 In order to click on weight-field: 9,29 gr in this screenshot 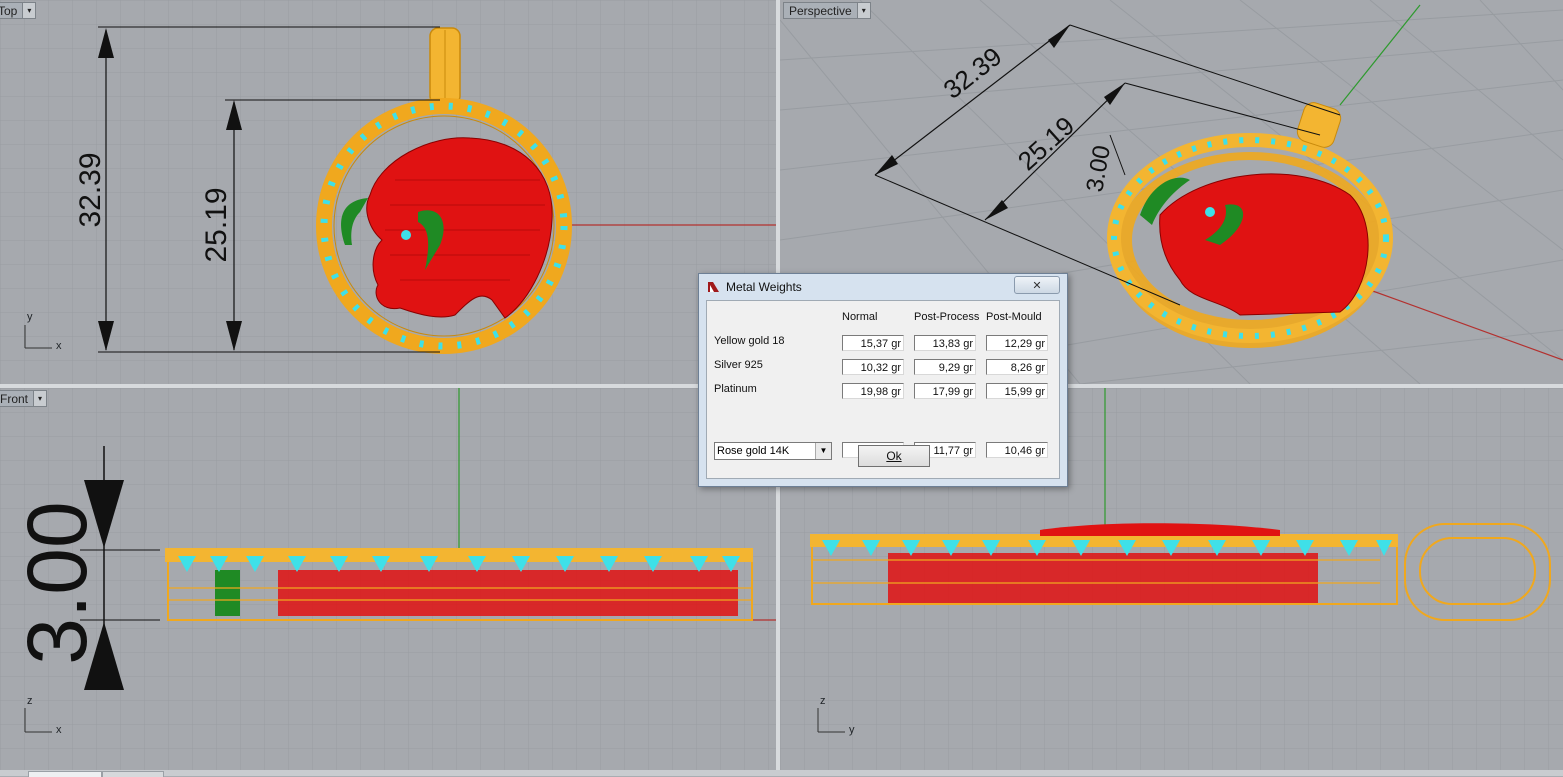, I will do `click(945, 367)`.